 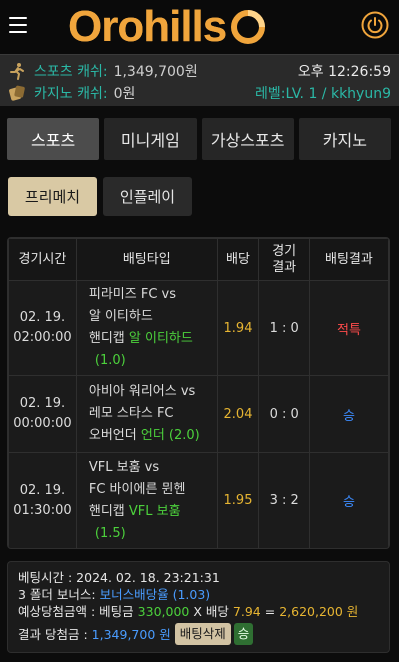 What do you see at coordinates (284, 328) in the screenshot?
I see `score-value: 1 : 0` at bounding box center [284, 328].